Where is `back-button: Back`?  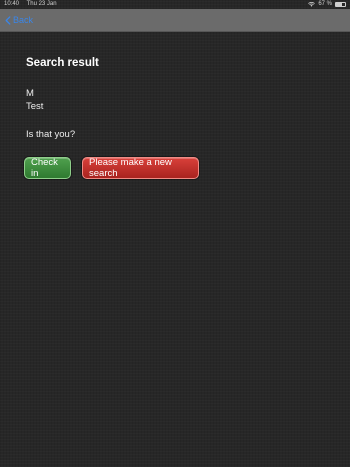 back-button: Back is located at coordinates (19, 20).